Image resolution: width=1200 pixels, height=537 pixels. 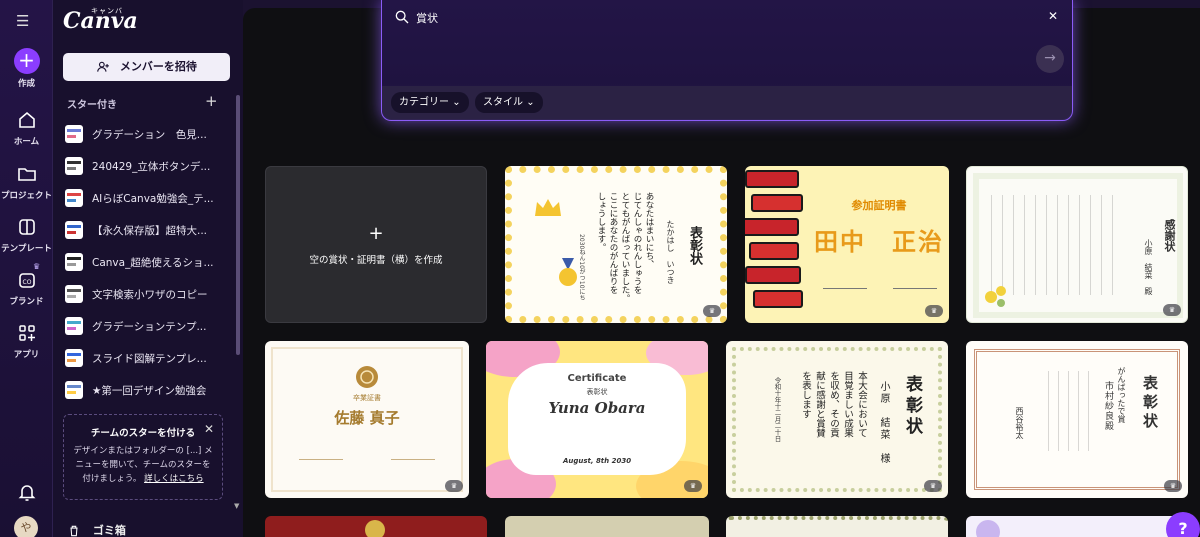 I want to click on rail-item-apps: アプリ, so click(x=26, y=340).